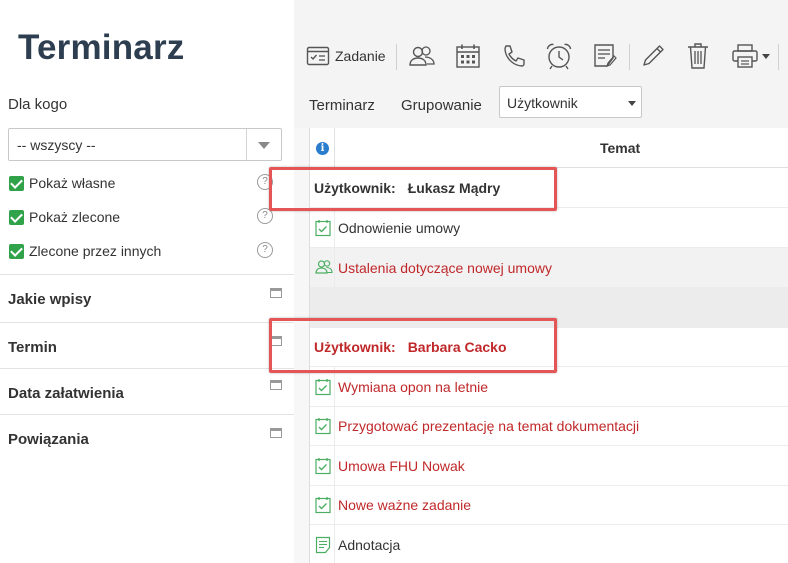 The image size is (788, 563). I want to click on section-completion-date: Data załatwienia, so click(147, 391).